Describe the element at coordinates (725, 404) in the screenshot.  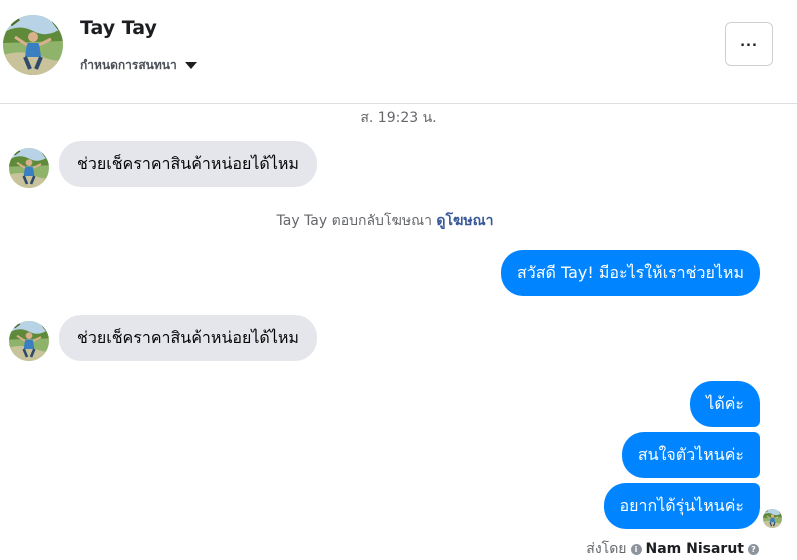
I see `message-bubble-outgoing: ได้ค่ะ` at that location.